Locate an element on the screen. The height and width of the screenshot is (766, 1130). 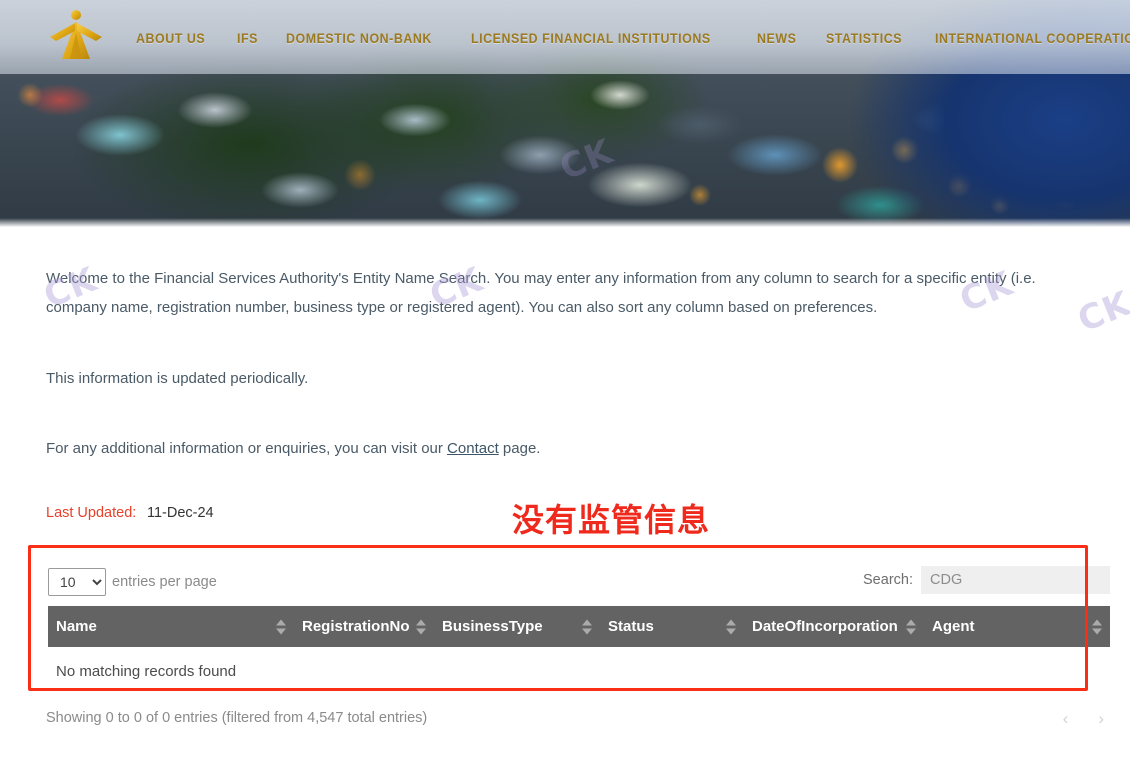
nav-item-news: NEWS is located at coordinates (776, 38).